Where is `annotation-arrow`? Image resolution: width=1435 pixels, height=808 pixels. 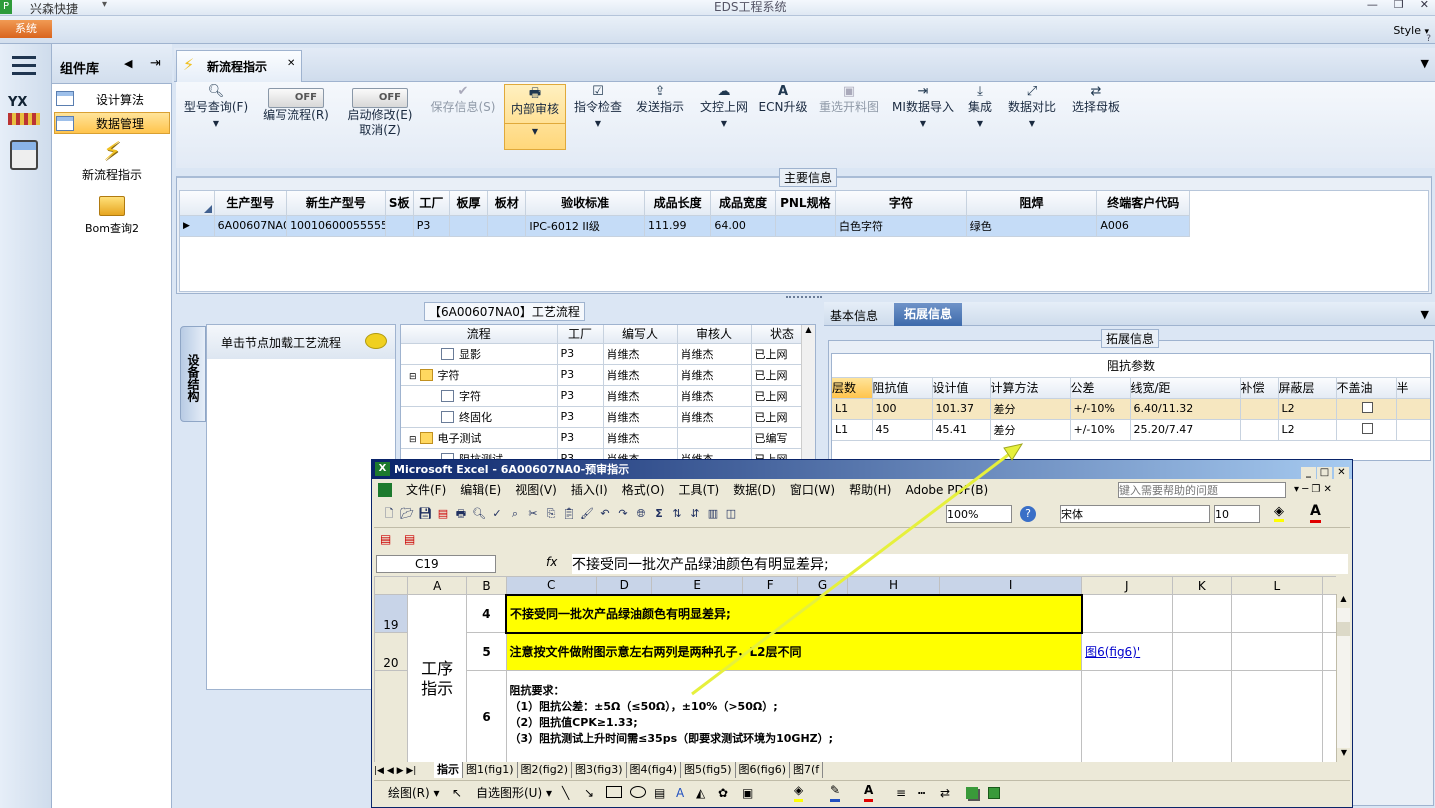 annotation-arrow is located at coordinates (857, 569).